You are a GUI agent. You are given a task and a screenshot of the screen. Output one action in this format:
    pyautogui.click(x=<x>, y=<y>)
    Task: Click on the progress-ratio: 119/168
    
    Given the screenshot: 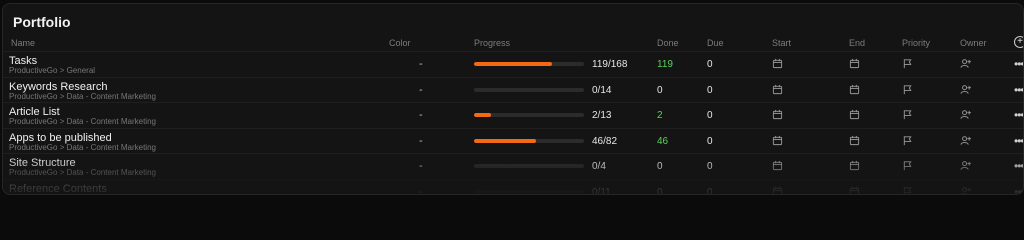 What is the action you would take?
    pyautogui.click(x=610, y=64)
    